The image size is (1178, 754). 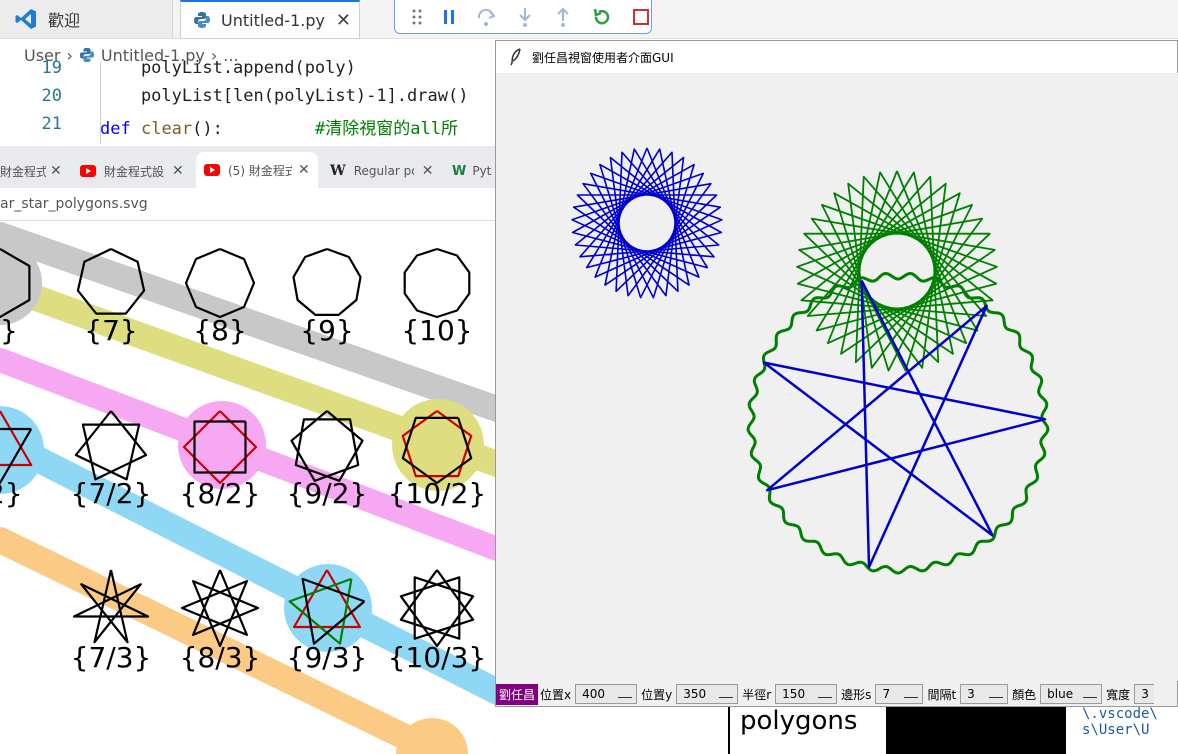 What do you see at coordinates (86, 19) in the screenshot?
I see `tab-welcome: 歡迎` at bounding box center [86, 19].